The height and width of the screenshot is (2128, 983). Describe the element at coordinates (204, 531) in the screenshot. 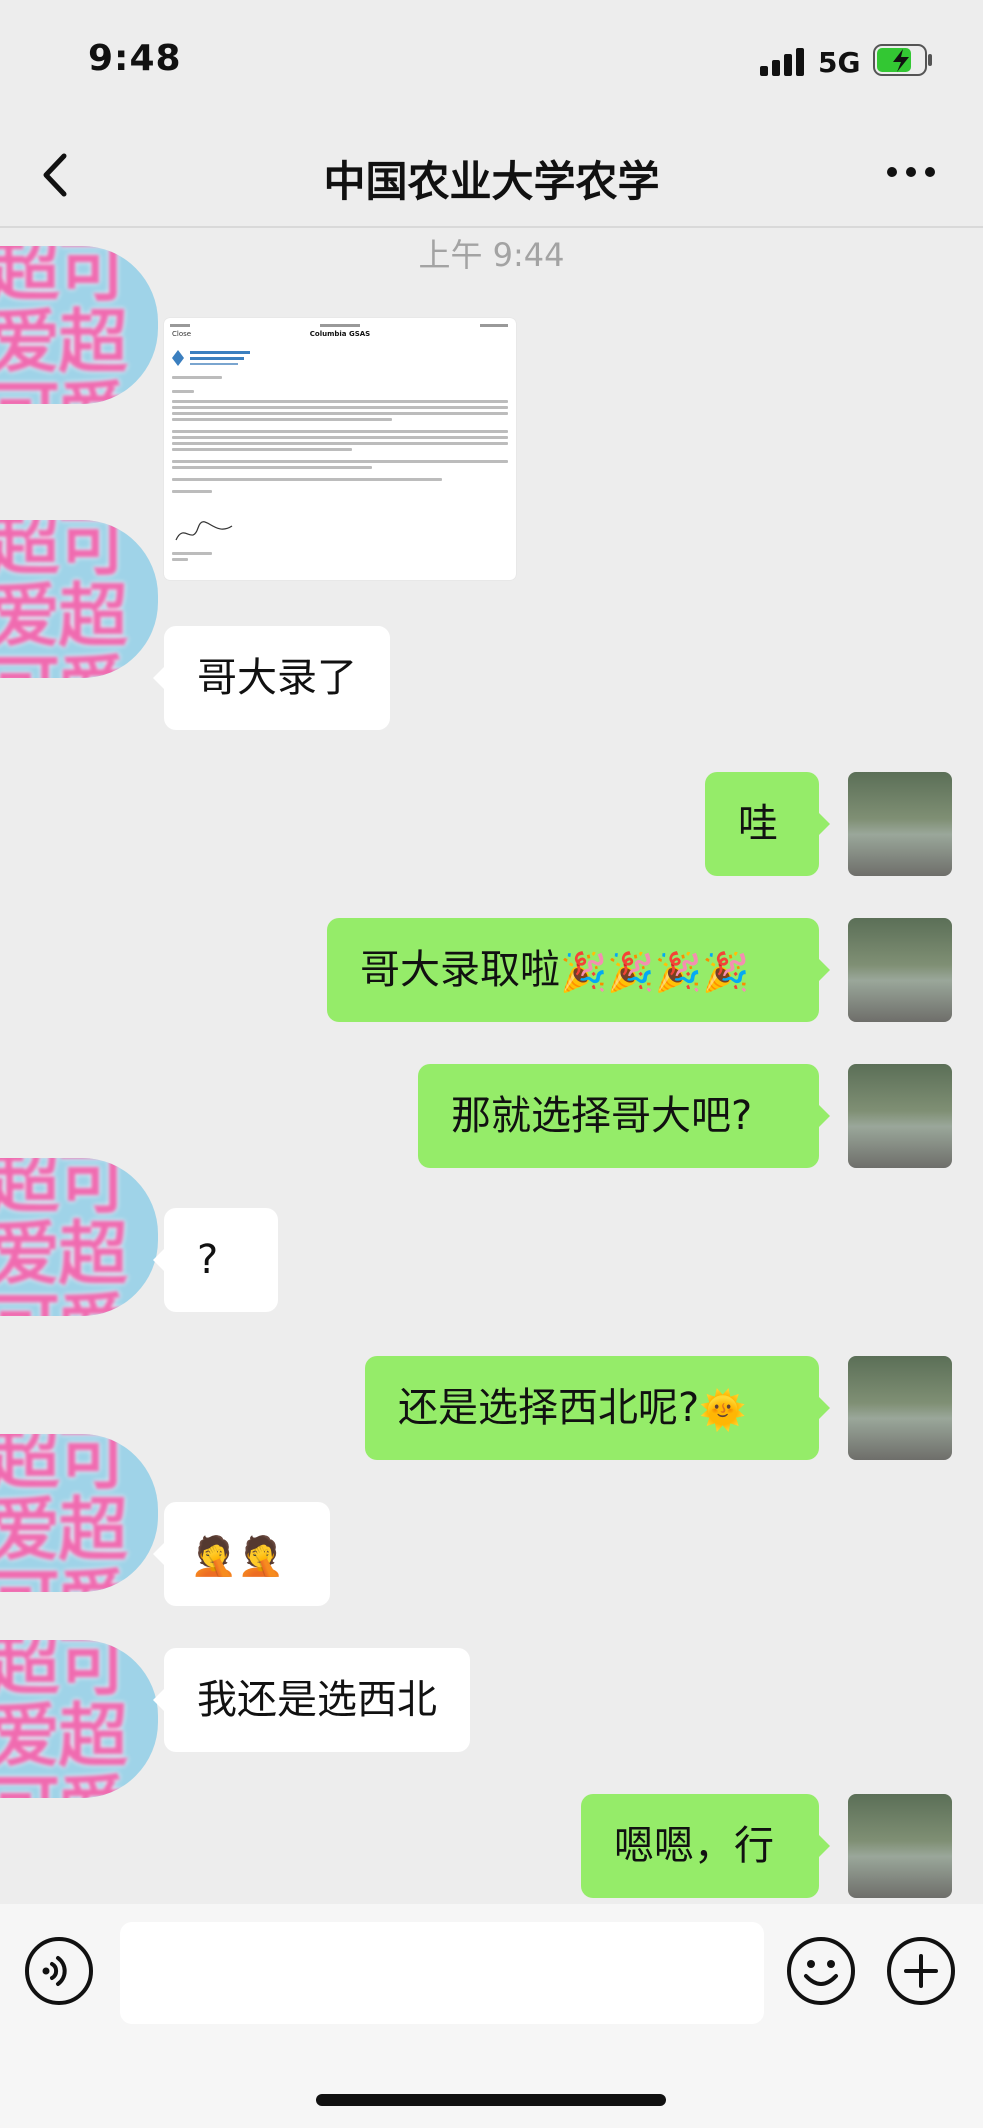

I see `signature-icon` at that location.